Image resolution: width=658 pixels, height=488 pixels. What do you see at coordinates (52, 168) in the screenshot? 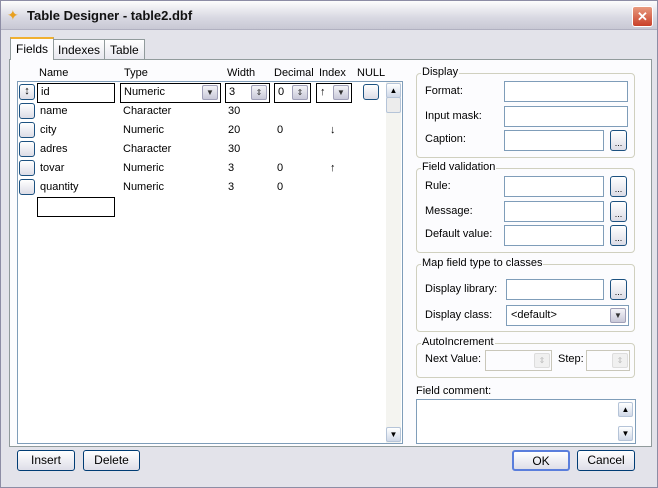
I see `field-name: tovar` at bounding box center [52, 168].